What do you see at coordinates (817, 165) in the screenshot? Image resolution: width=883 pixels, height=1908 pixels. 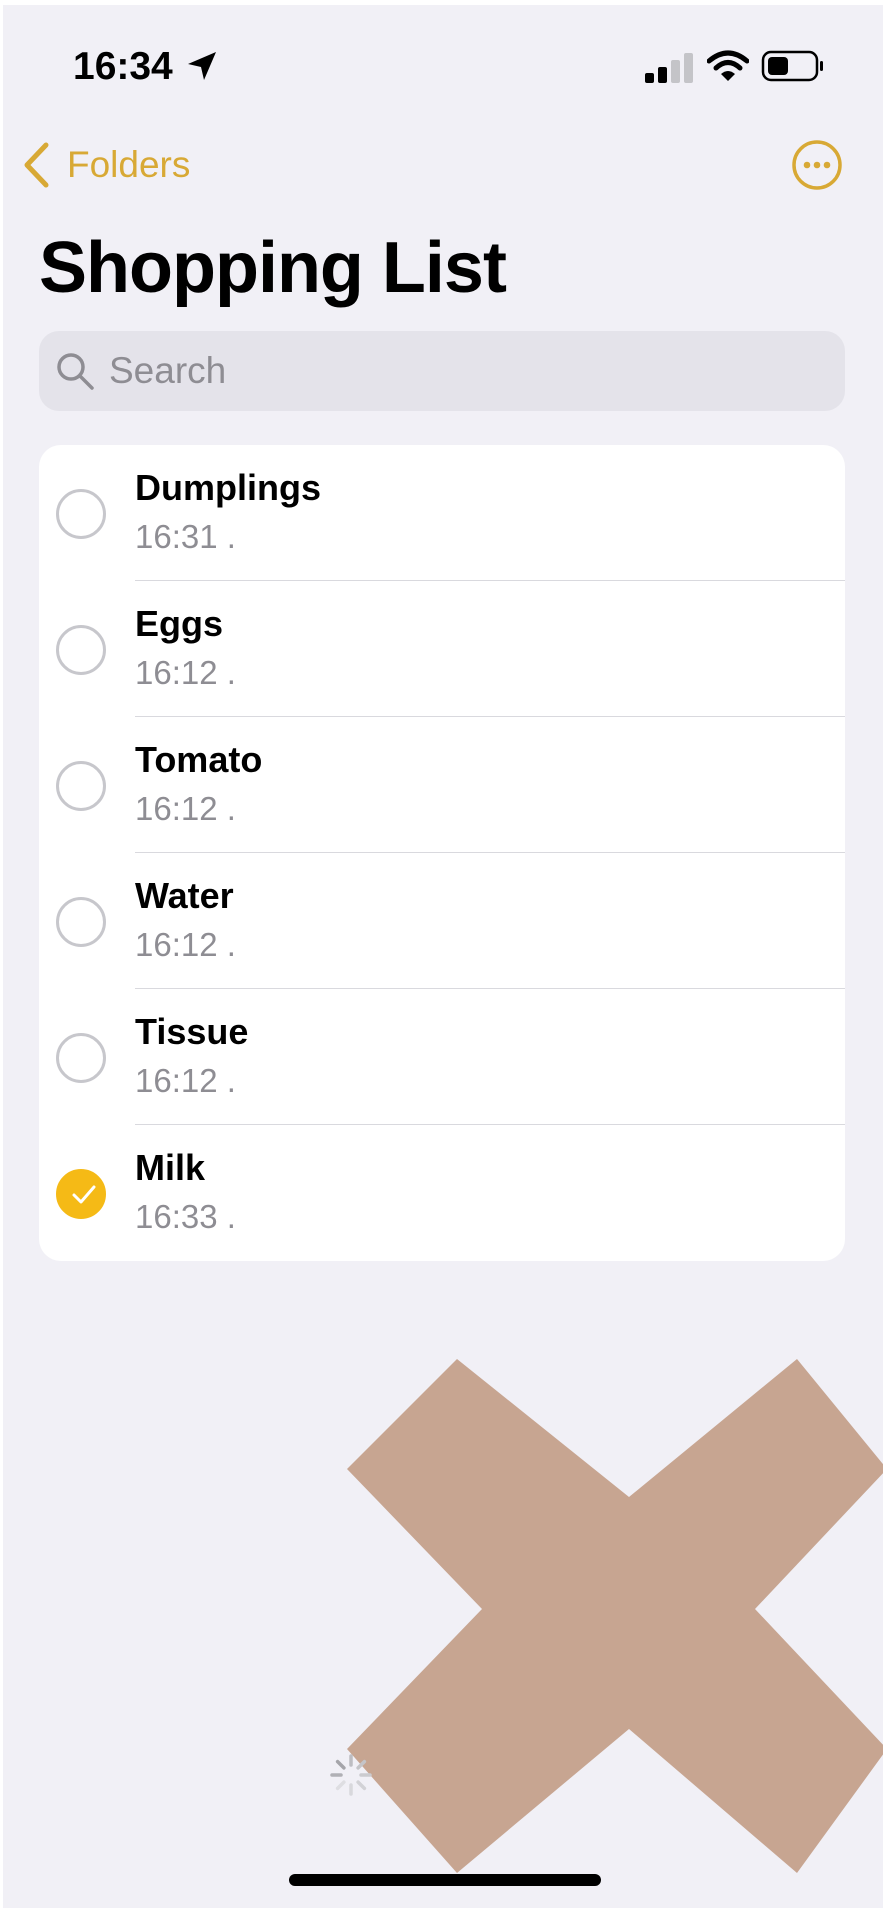 I see `ellipsis-circle-icon` at bounding box center [817, 165].